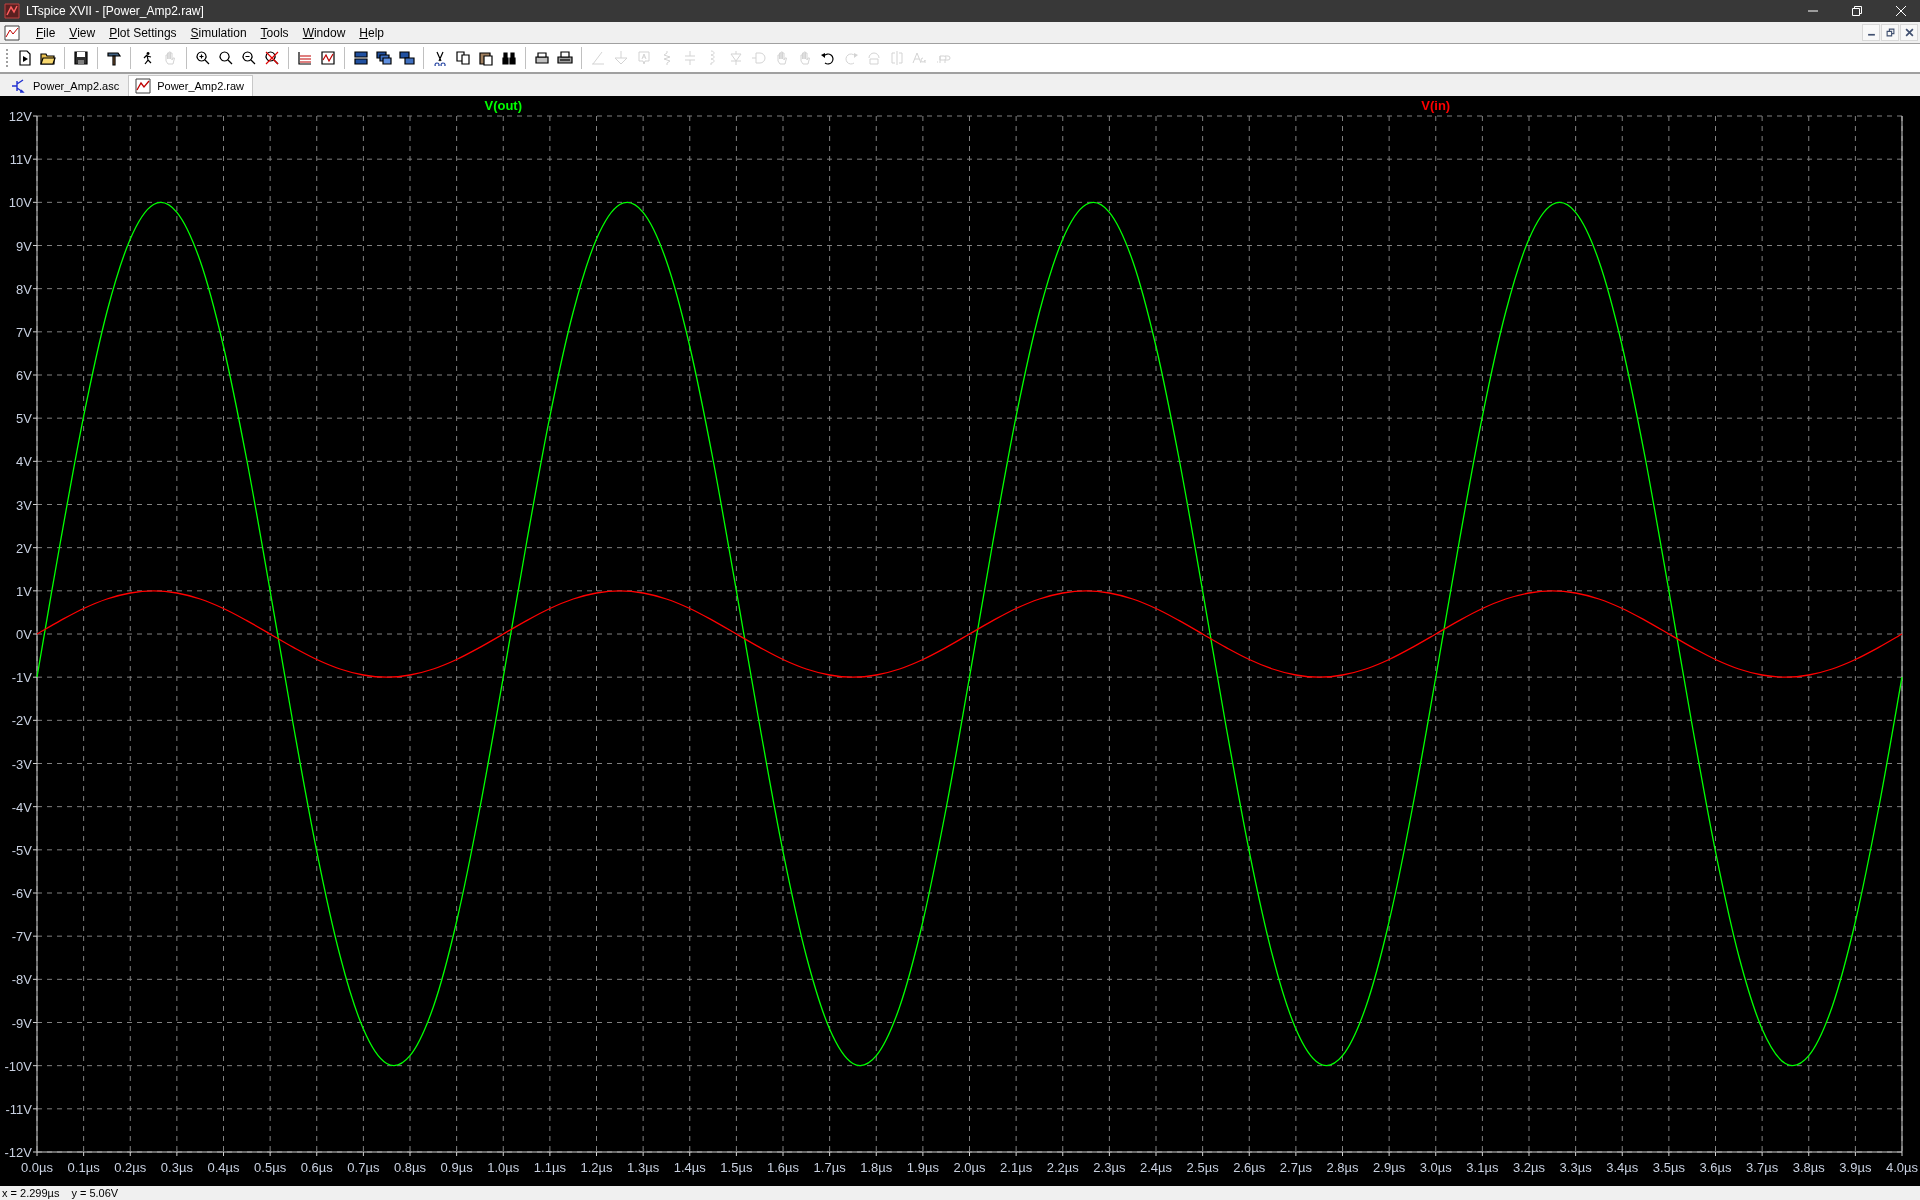  Describe the element at coordinates (1529, 1167) in the screenshot. I see `x-tick-label: 3.2µs` at that location.